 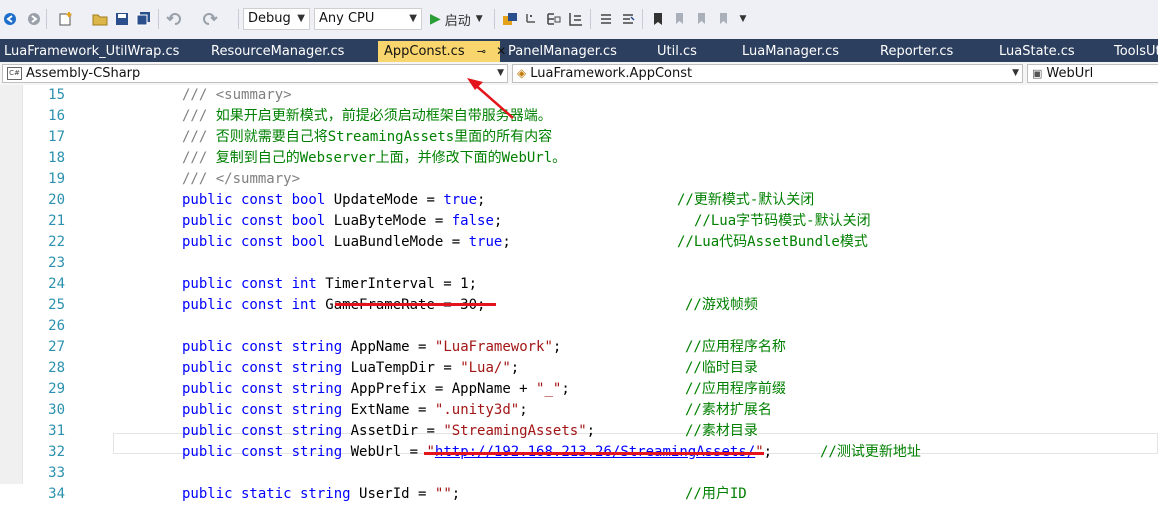 What do you see at coordinates (384, 494) in the screenshot?
I see `identifier: UserId` at bounding box center [384, 494].